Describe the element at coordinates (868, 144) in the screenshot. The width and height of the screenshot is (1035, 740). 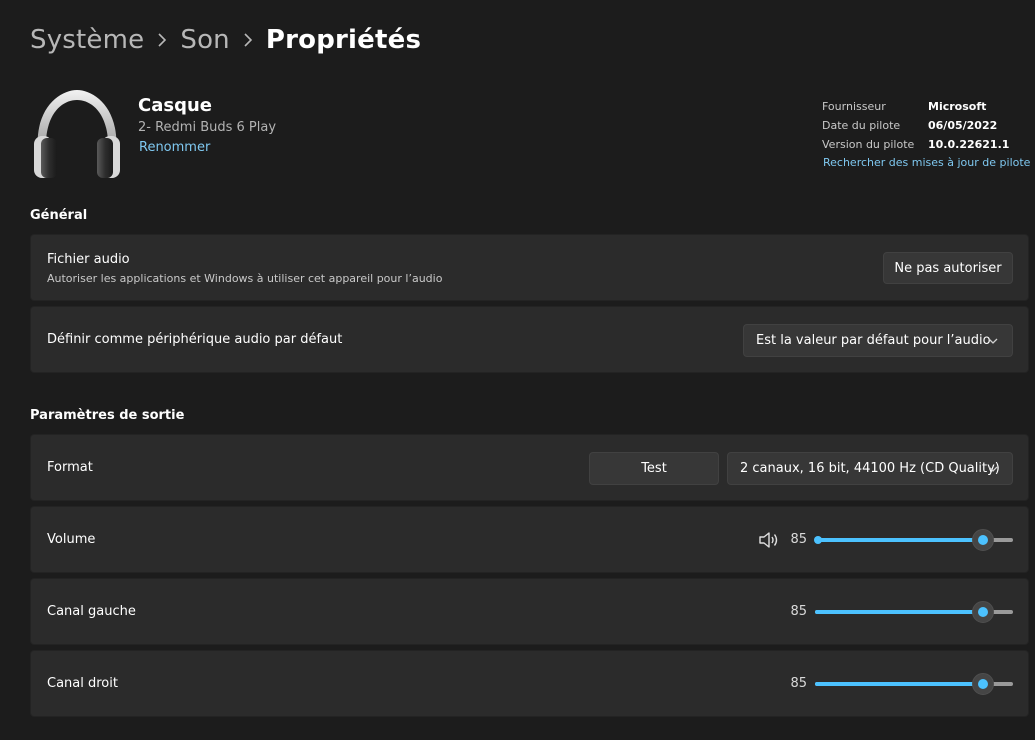
I see `driver-version-label: Version du pilote` at that location.